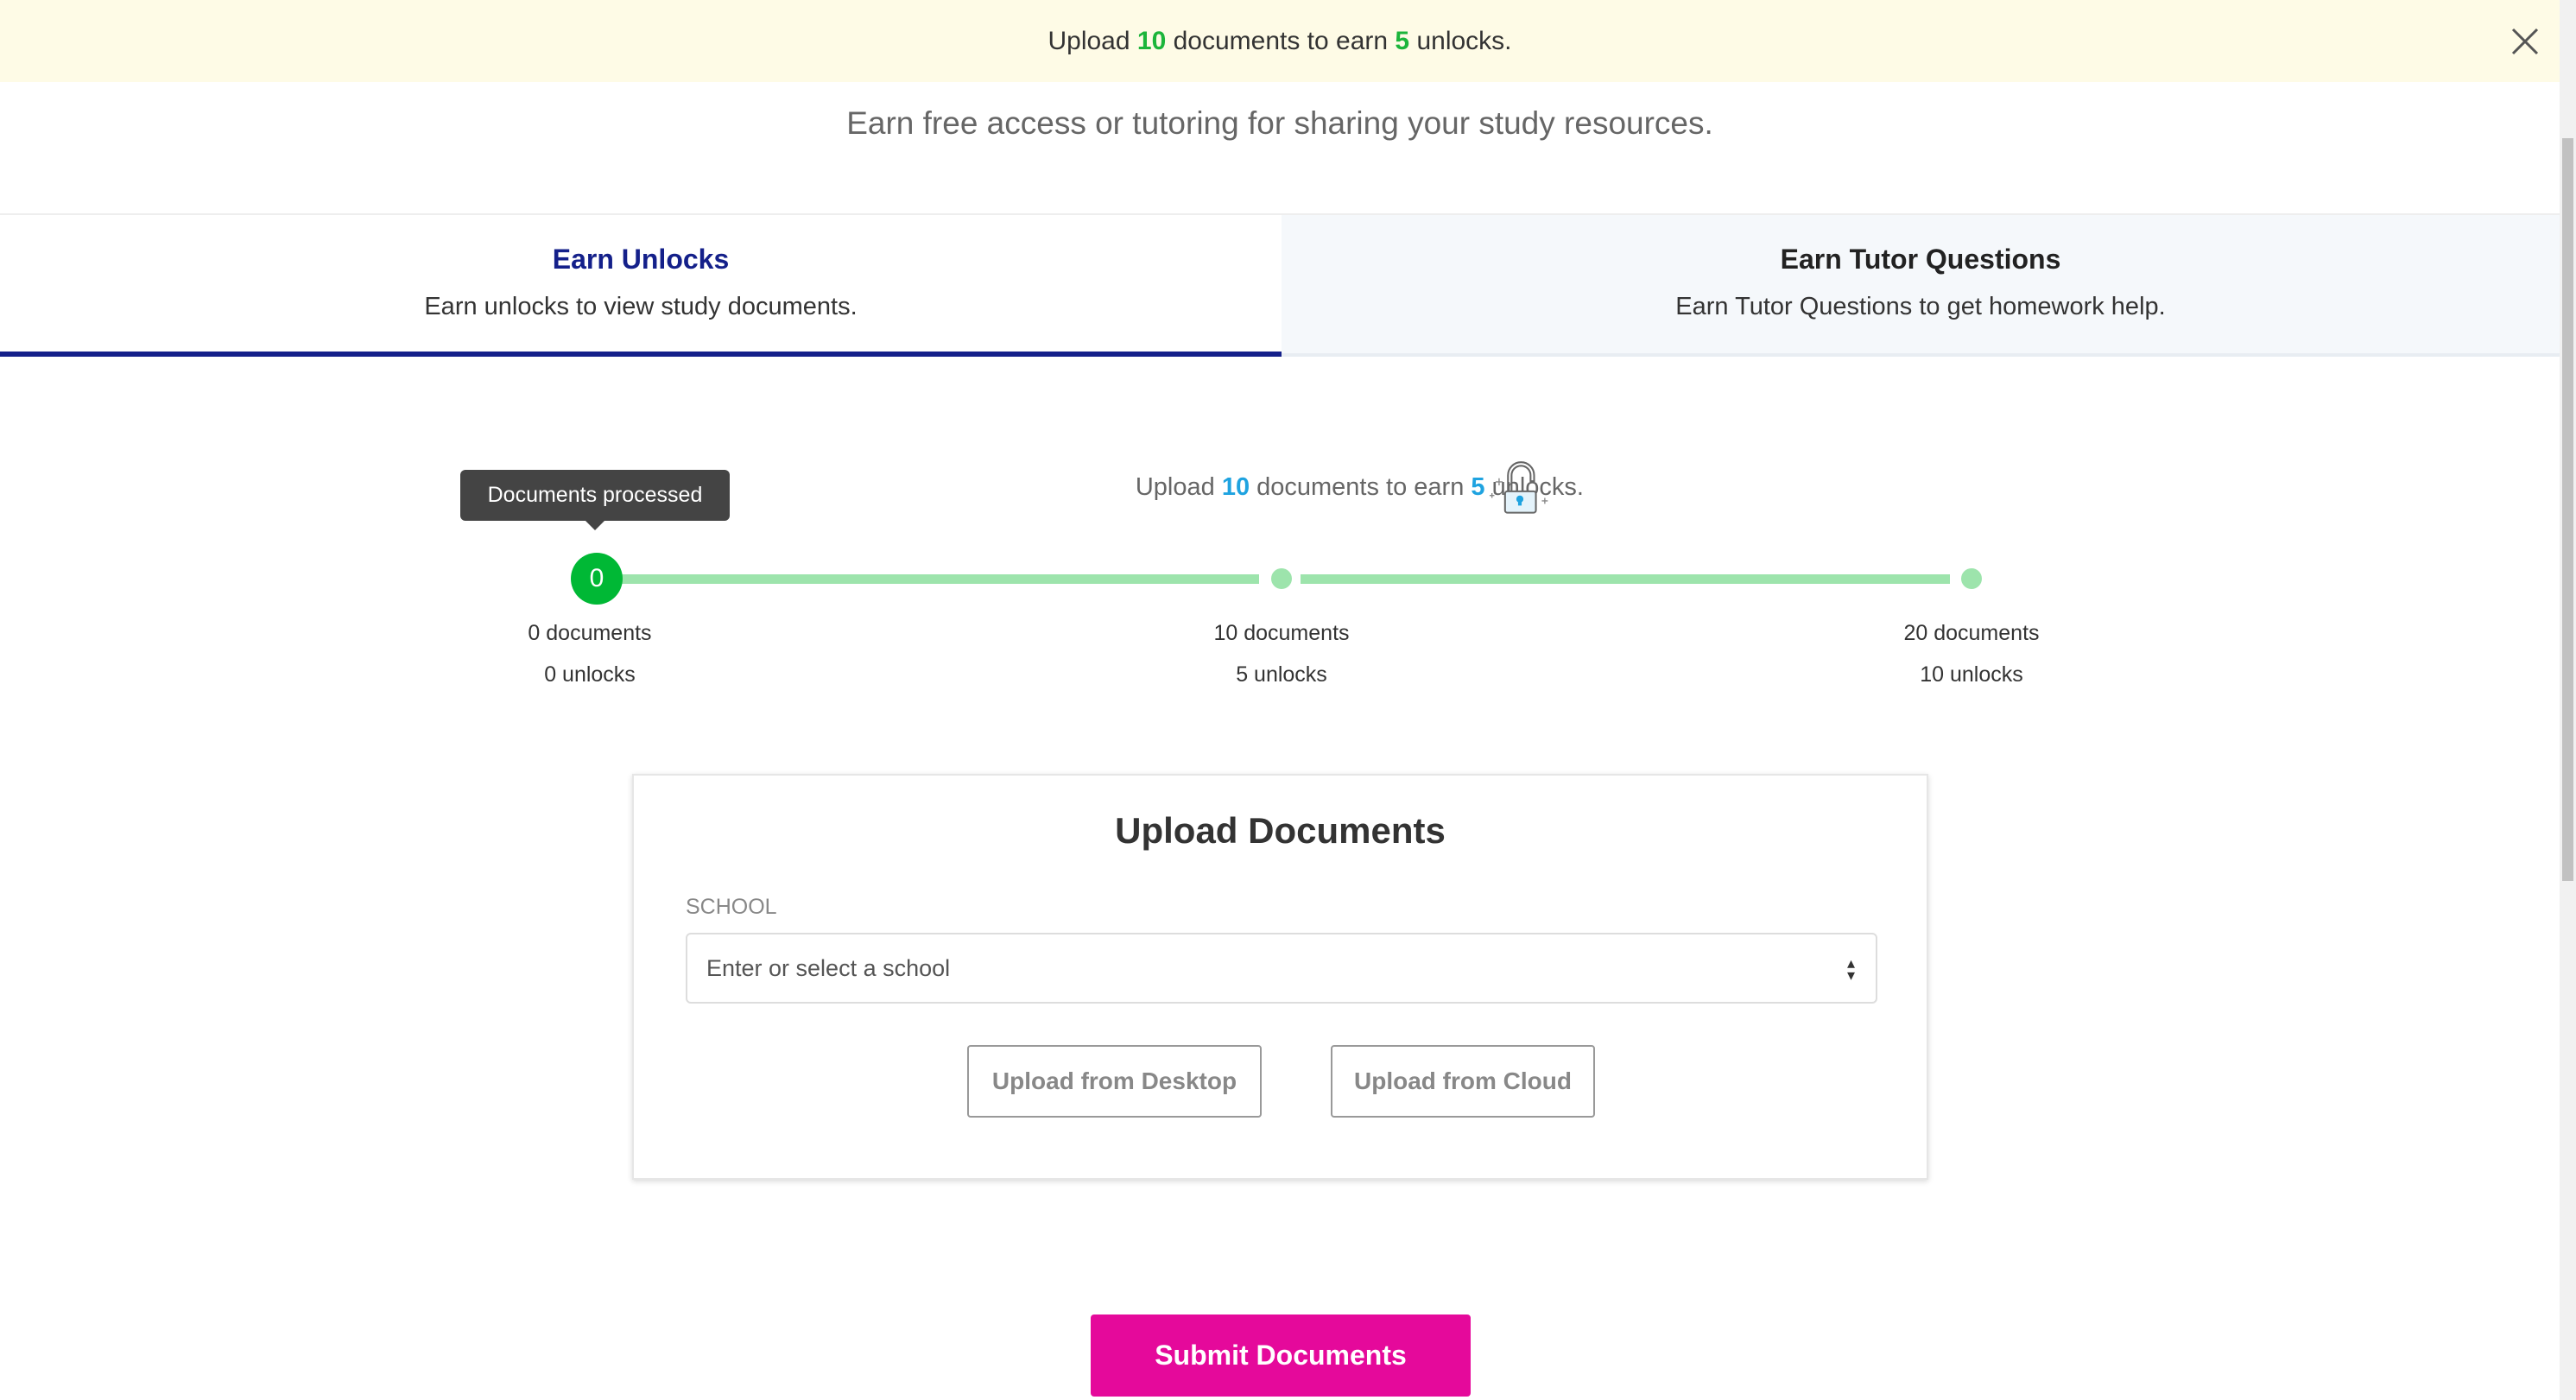  I want to click on promo-banner: Upload 10 documents to earn 5 unlocks., so click(1280, 41).